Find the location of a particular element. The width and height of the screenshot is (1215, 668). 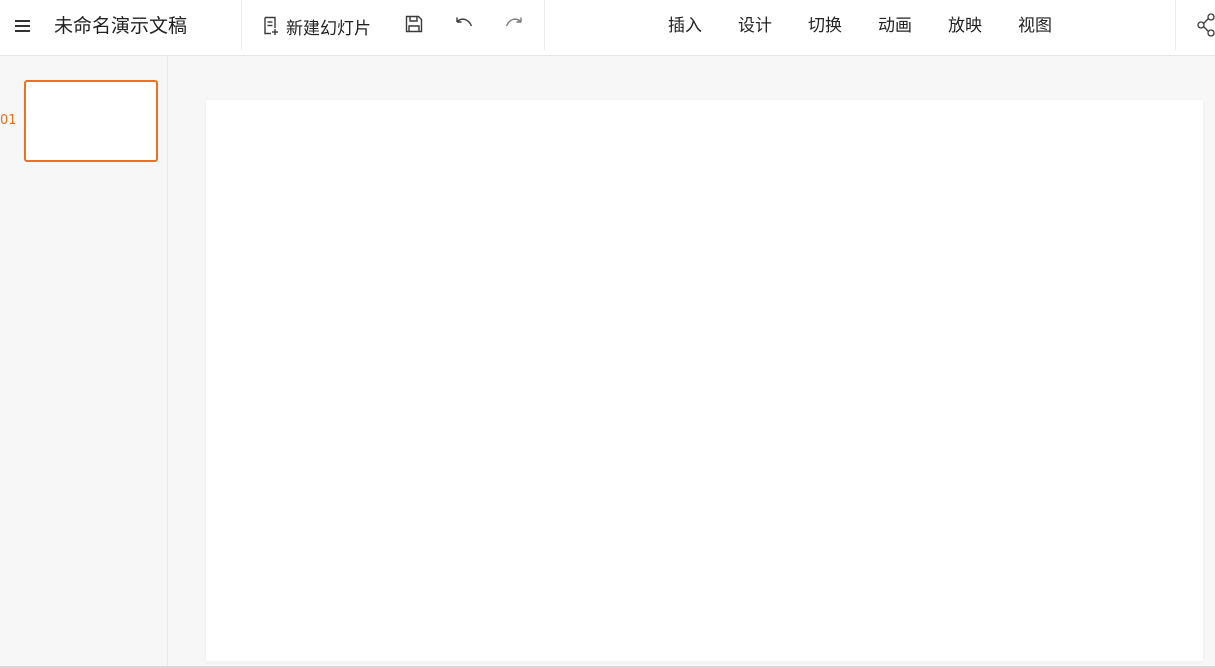

tab-view: 视图 is located at coordinates (1035, 26).